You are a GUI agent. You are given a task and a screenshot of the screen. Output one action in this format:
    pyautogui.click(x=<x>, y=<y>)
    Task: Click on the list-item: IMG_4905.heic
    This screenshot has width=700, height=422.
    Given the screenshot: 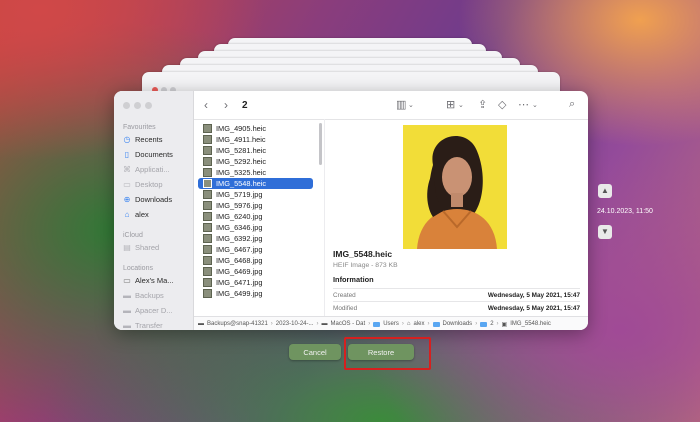 What is the action you would take?
    pyautogui.click(x=255, y=128)
    